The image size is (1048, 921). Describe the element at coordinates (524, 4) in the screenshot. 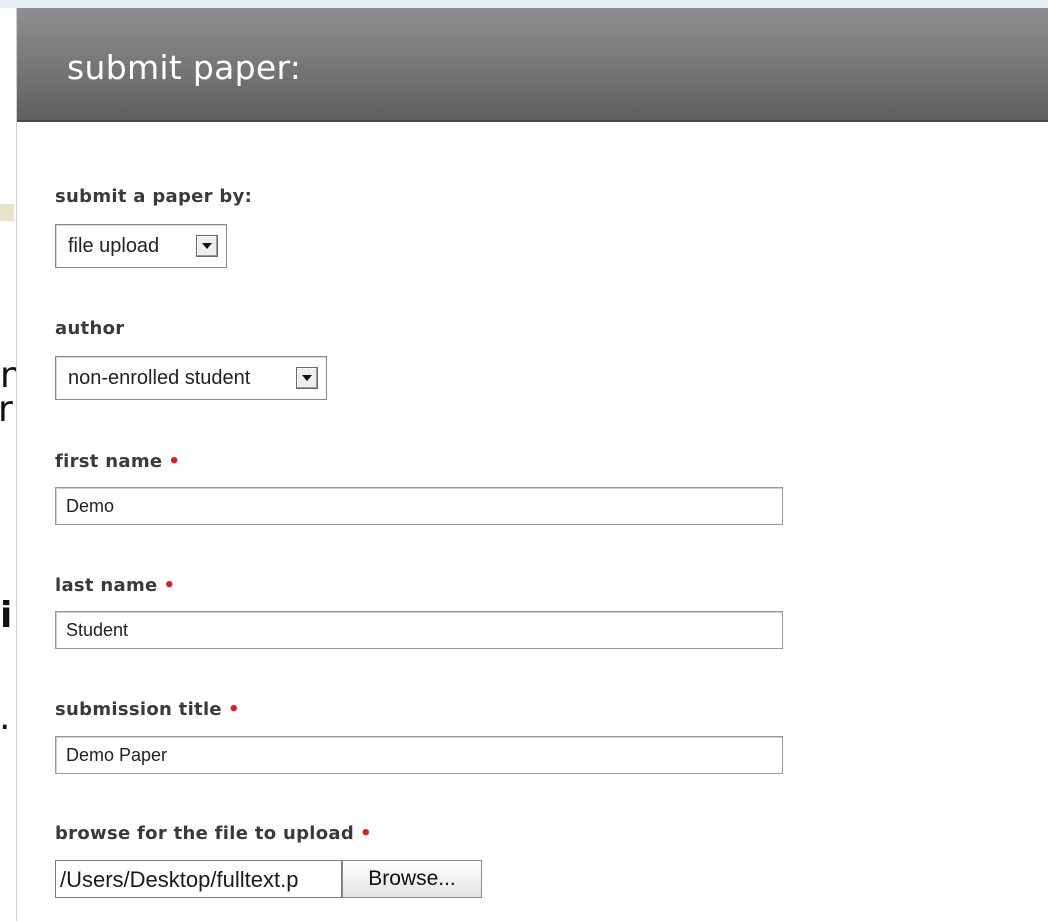

I see `top-strip` at that location.